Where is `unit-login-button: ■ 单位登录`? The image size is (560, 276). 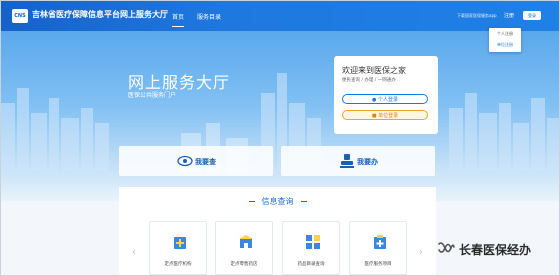 unit-login-button: ■ 单位登录 is located at coordinates (385, 115).